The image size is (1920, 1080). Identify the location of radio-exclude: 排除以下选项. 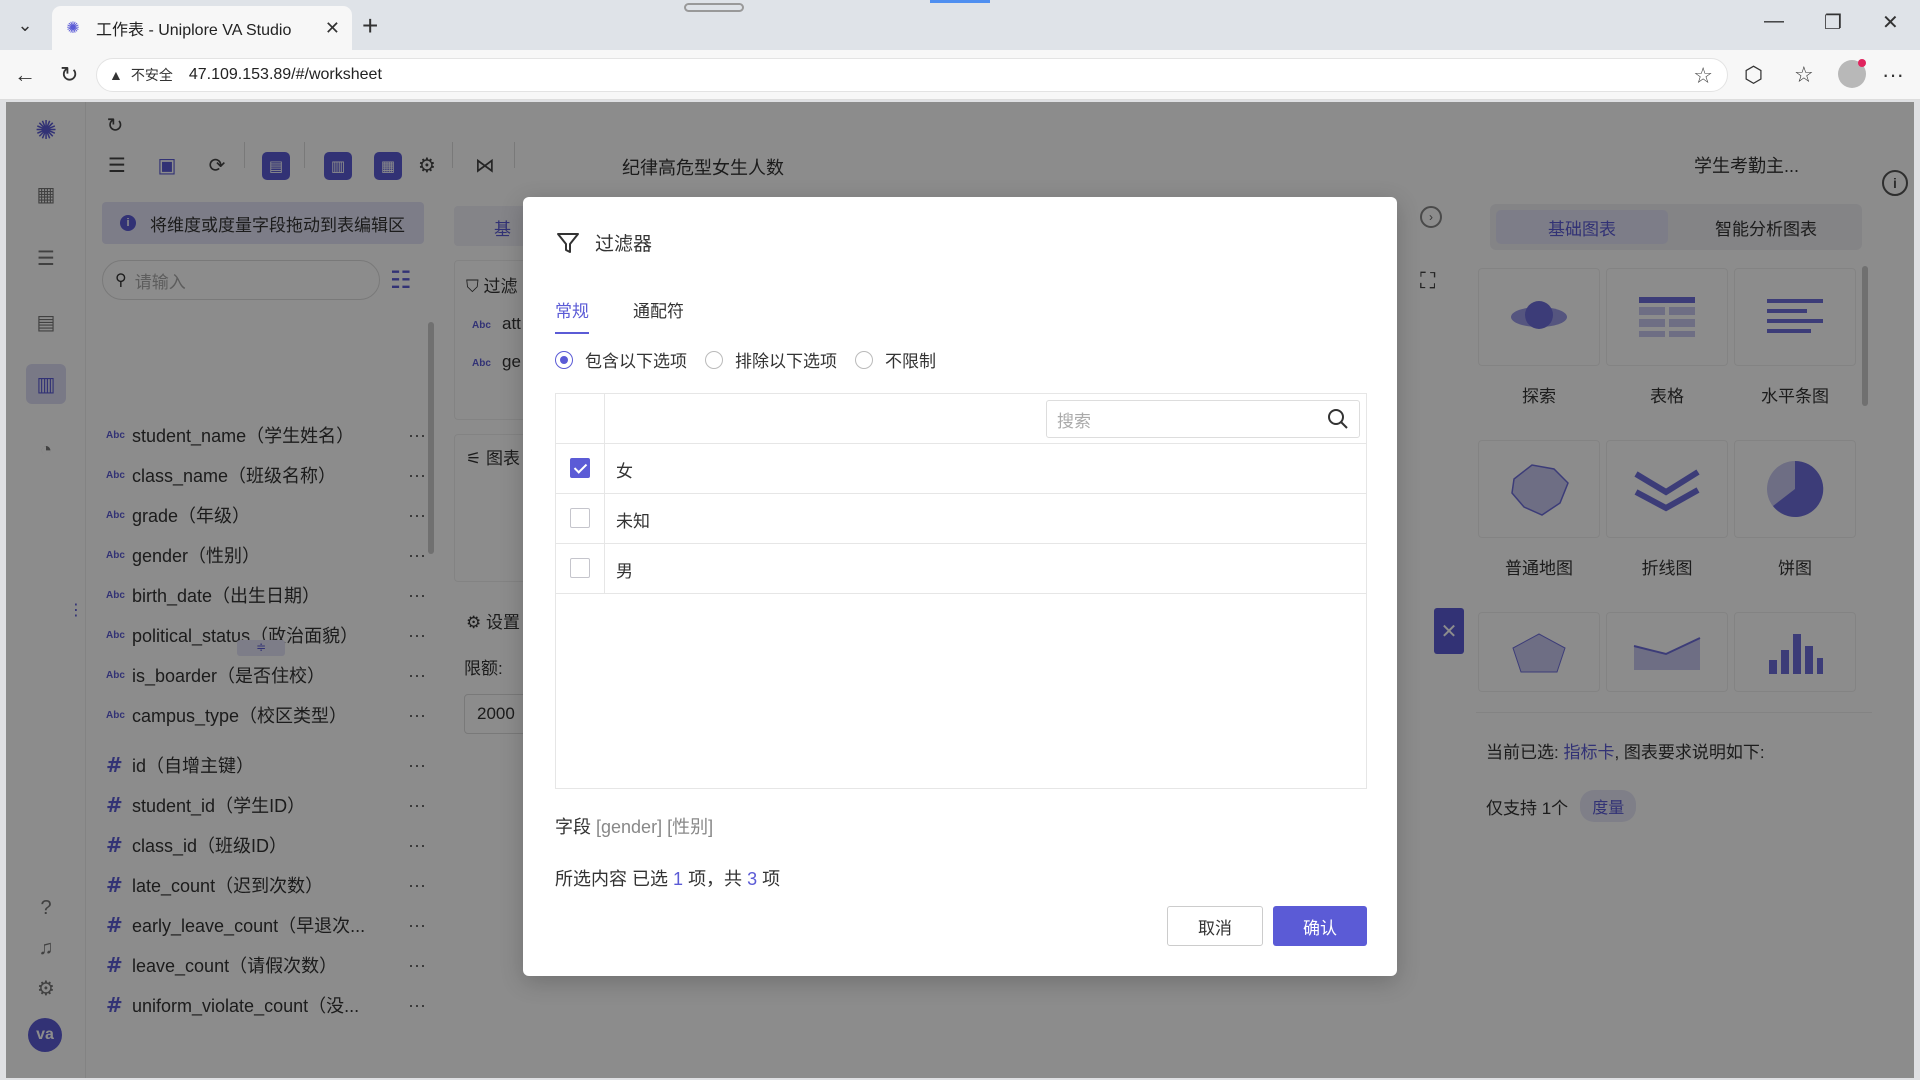
(771, 359).